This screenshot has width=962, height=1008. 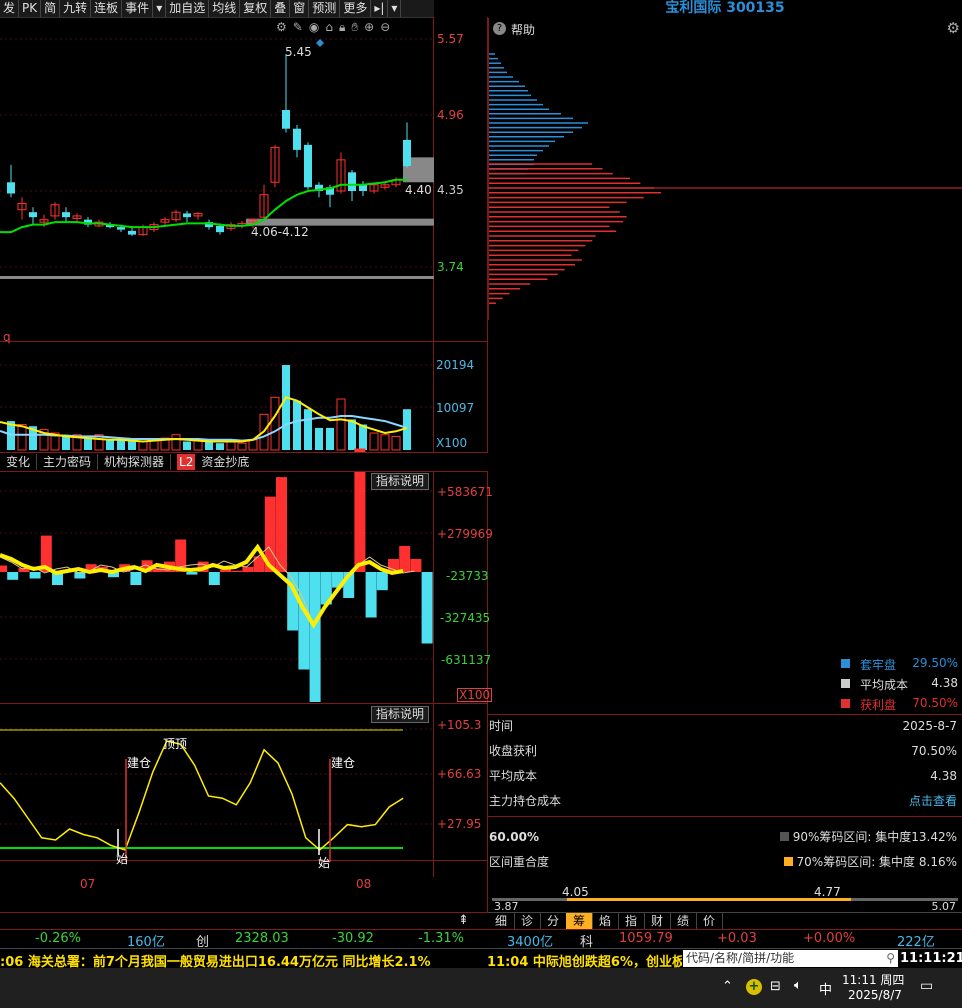 What do you see at coordinates (356, 8) in the screenshot?
I see `toolbar-item-13: 更多` at bounding box center [356, 8].